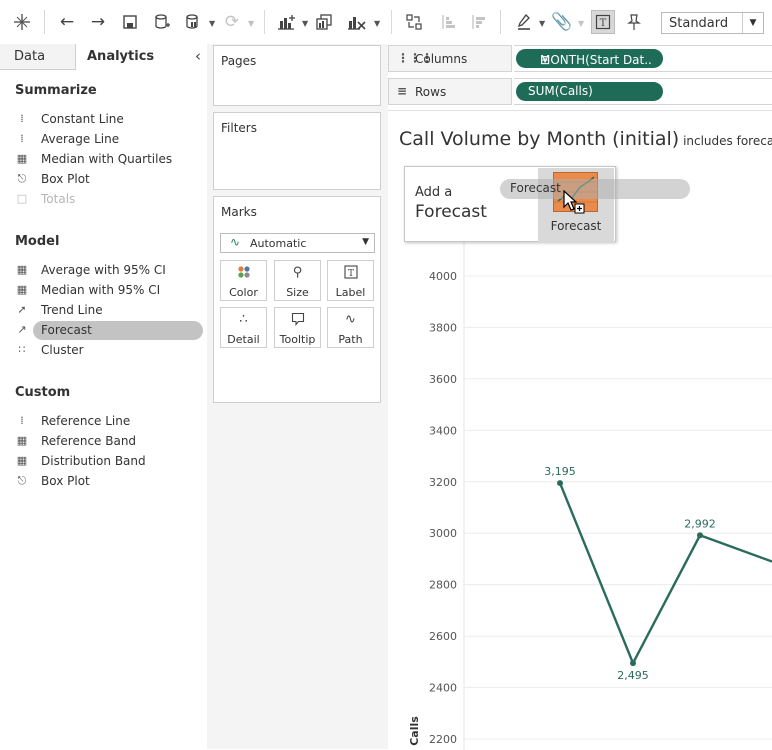  What do you see at coordinates (350, 292) in the screenshot?
I see `marks-label-label: Label` at bounding box center [350, 292].